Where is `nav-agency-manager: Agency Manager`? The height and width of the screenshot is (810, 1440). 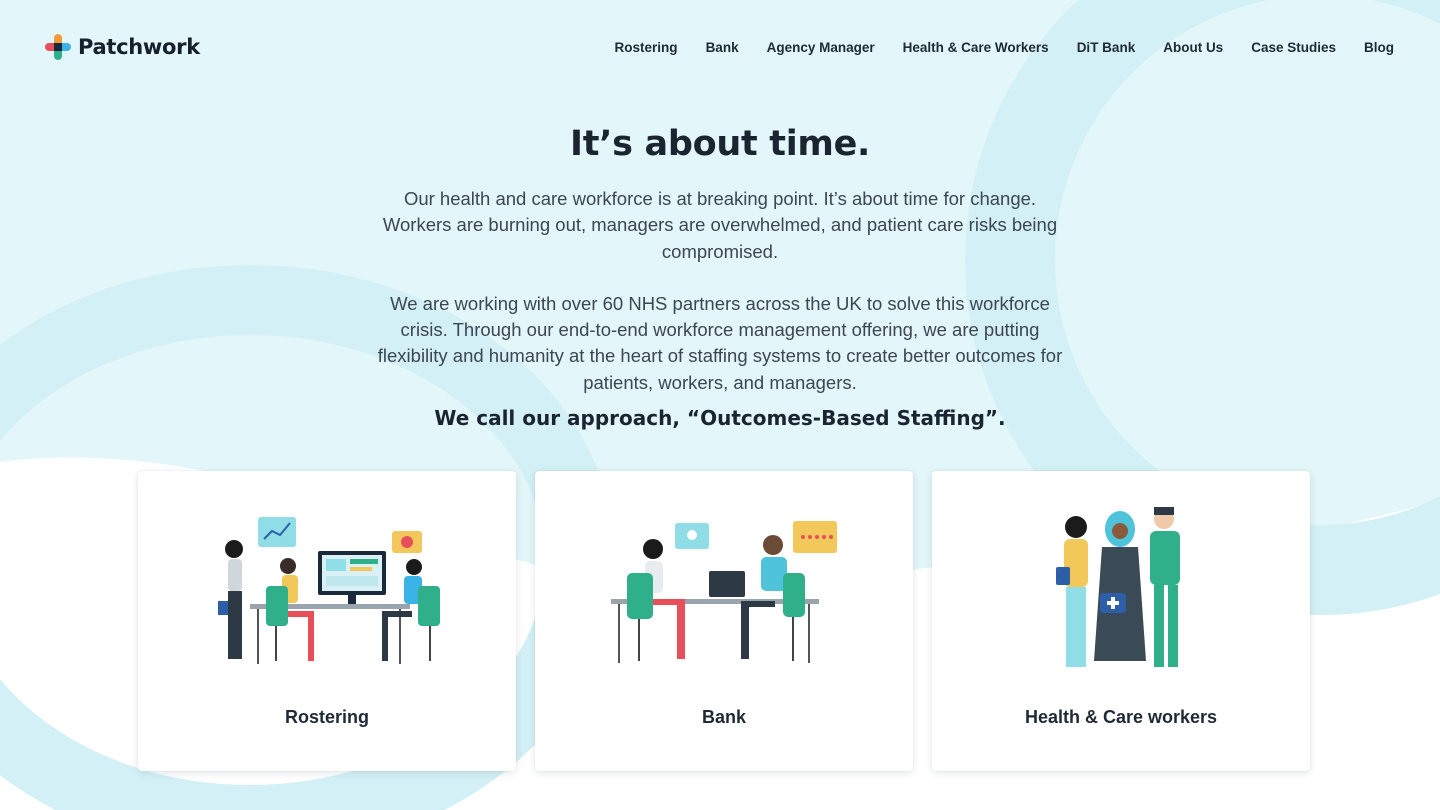 nav-agency-manager: Agency Manager is located at coordinates (821, 47).